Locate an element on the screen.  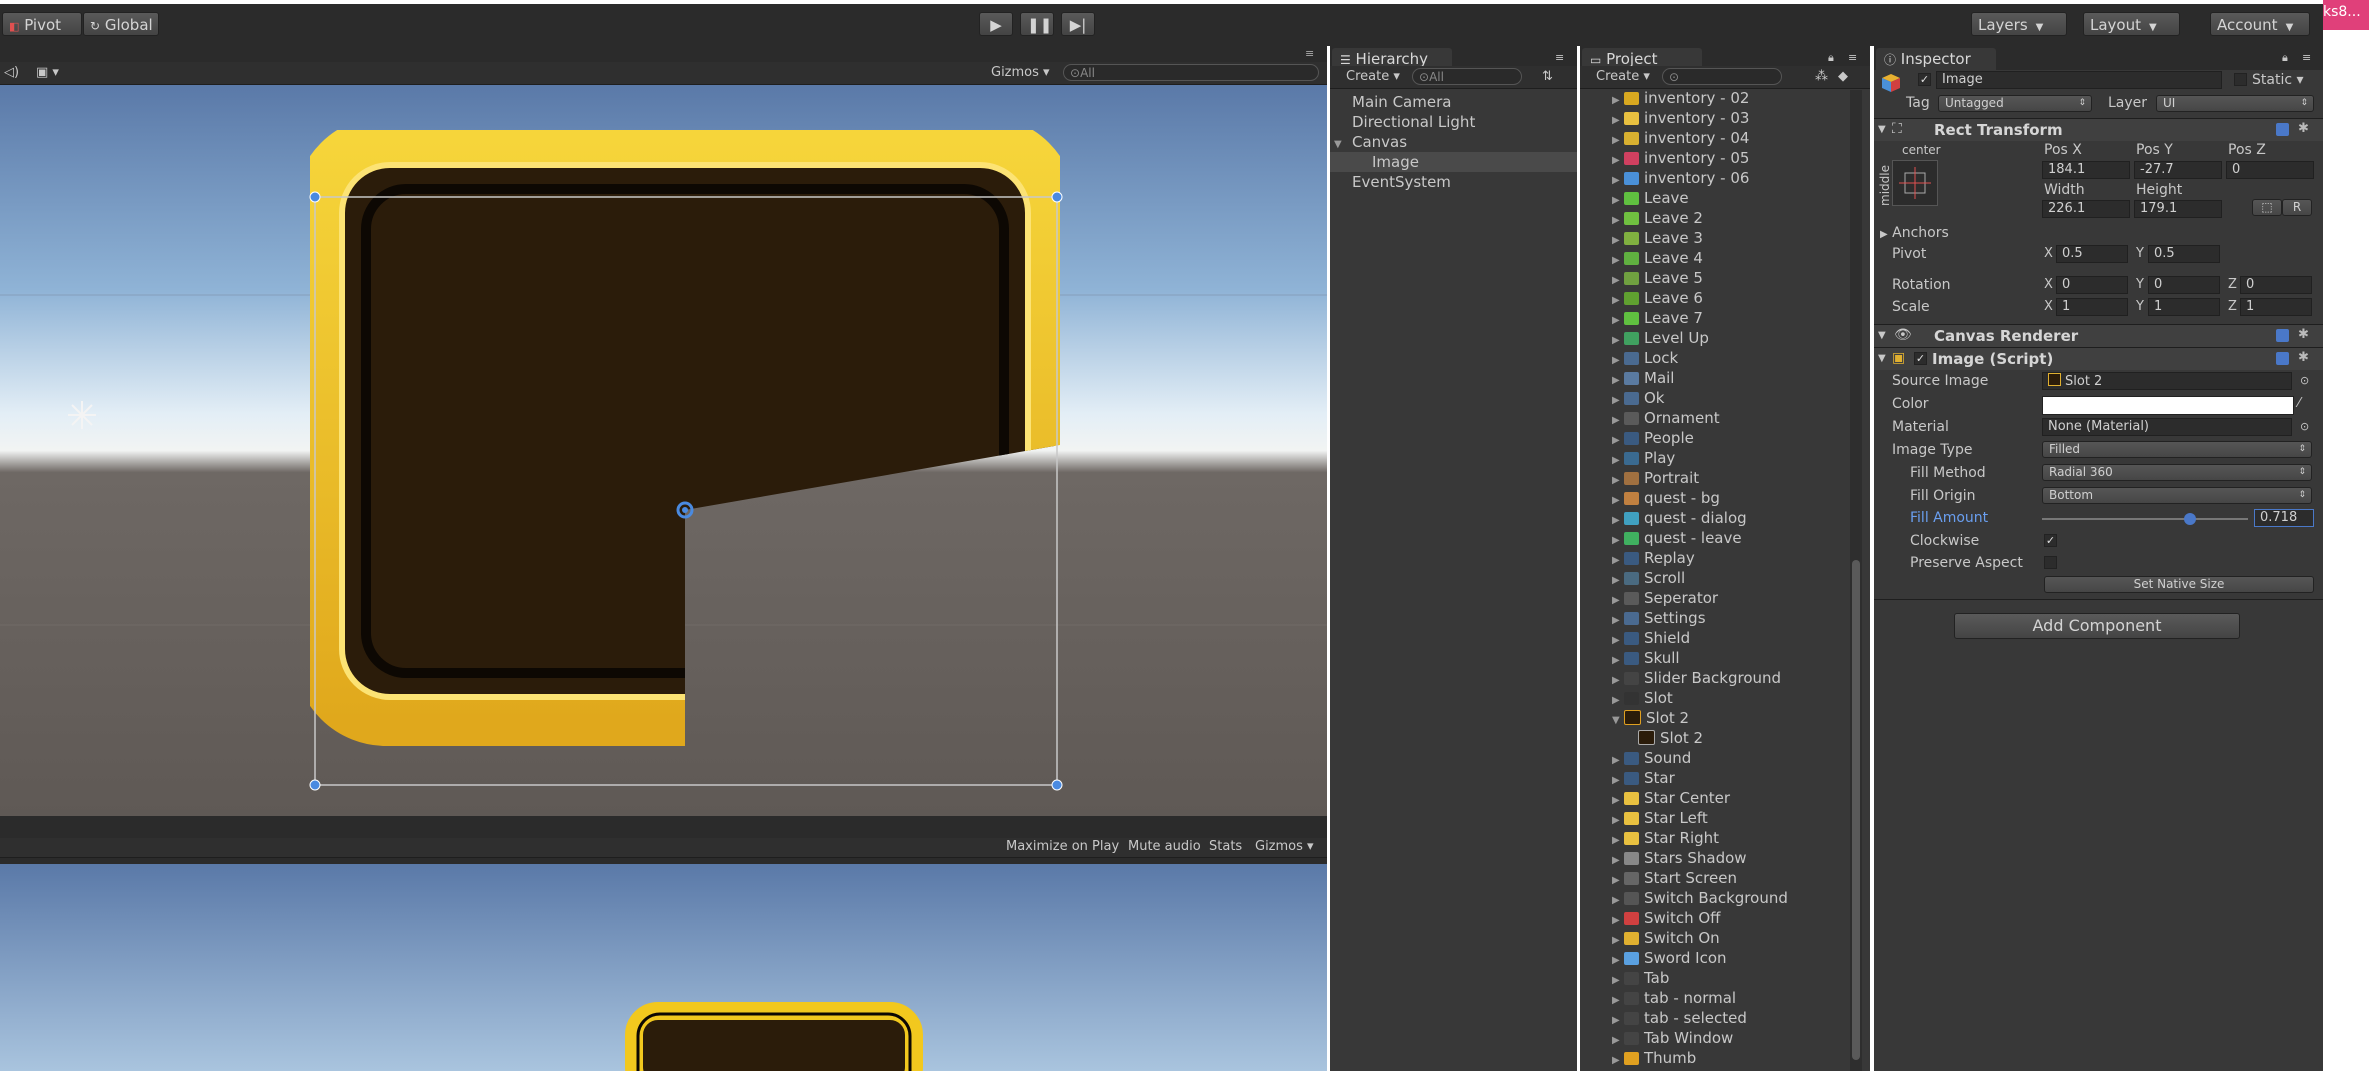
project-item: ▶ Star Right is located at coordinates (1665, 838).